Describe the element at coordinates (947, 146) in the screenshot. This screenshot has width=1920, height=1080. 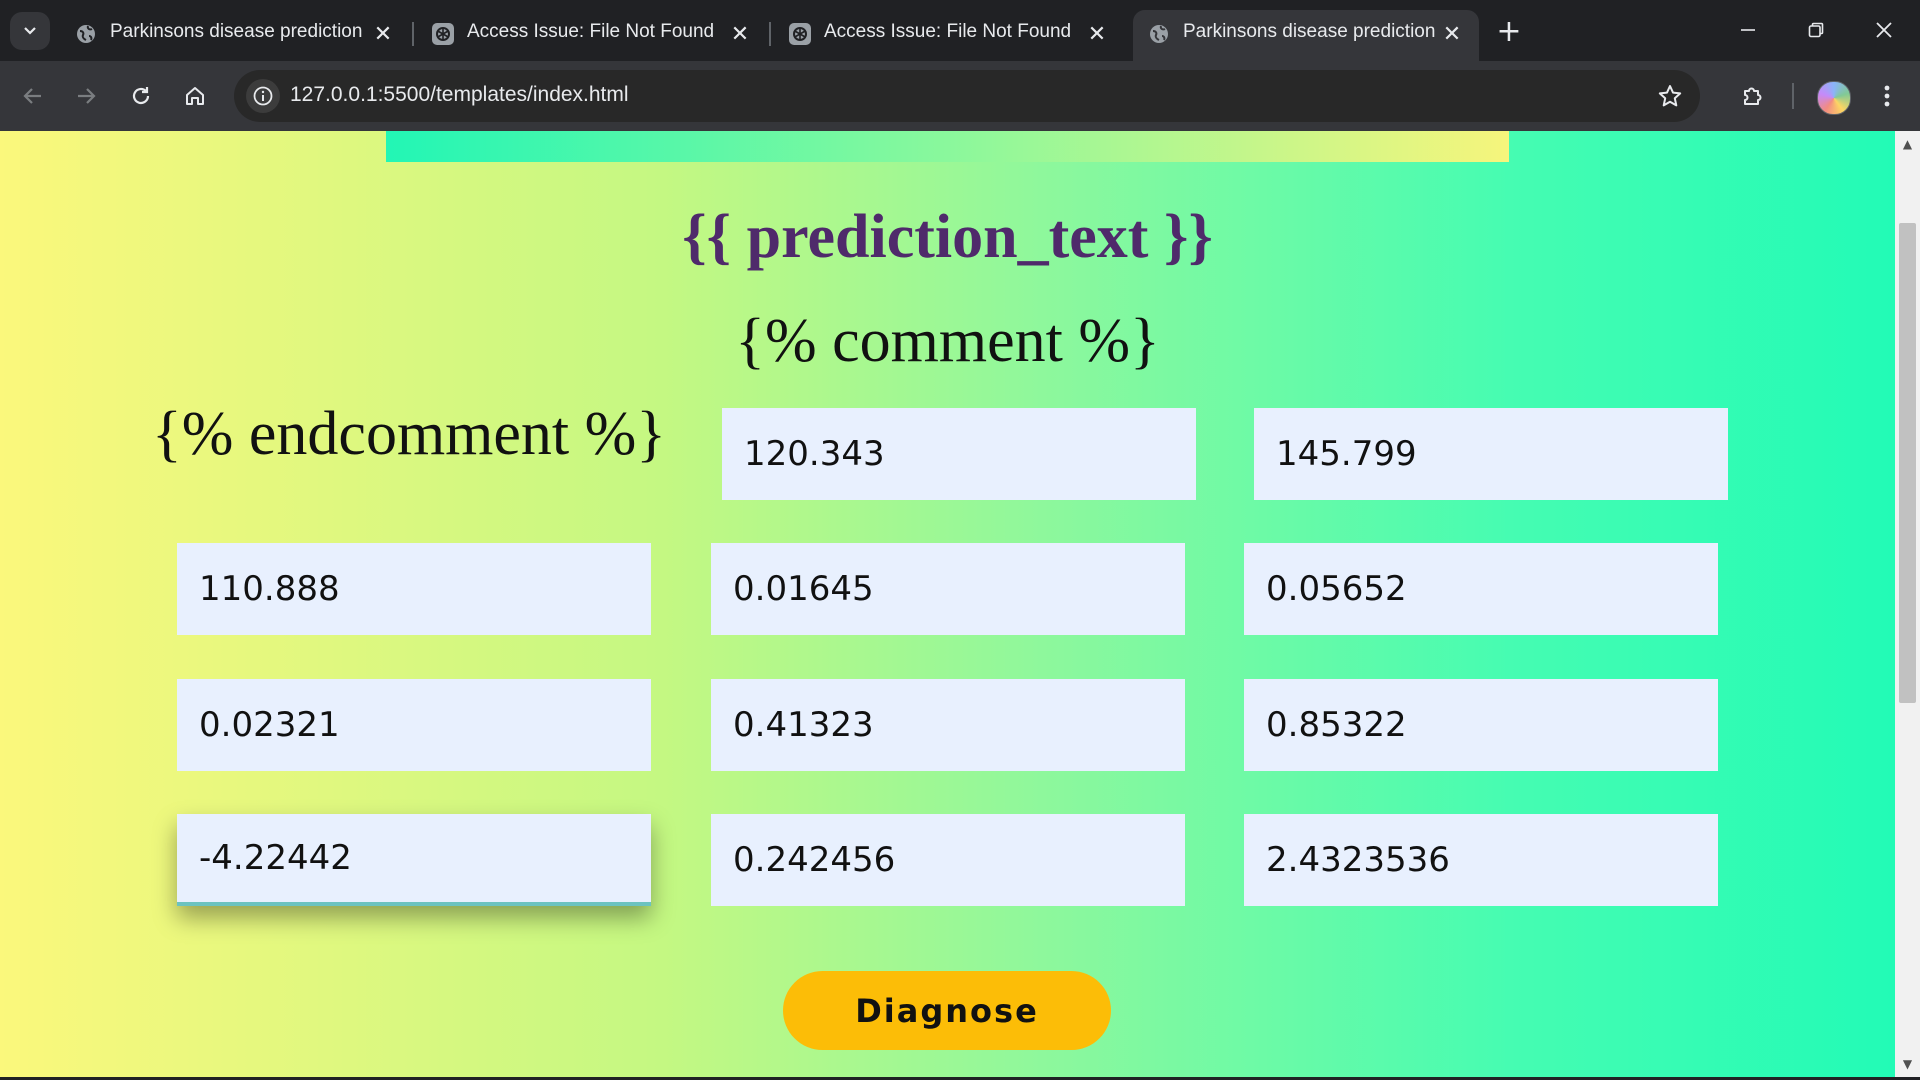
I see `page-heading: Parkinsons Disease Detection` at that location.